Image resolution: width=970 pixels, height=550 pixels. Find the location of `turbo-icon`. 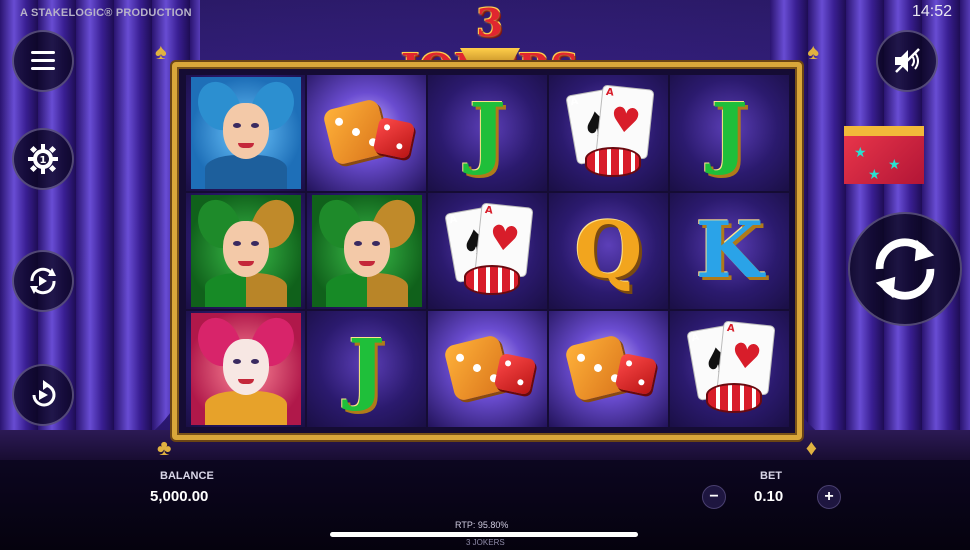

turbo-icon is located at coordinates (44, 393).